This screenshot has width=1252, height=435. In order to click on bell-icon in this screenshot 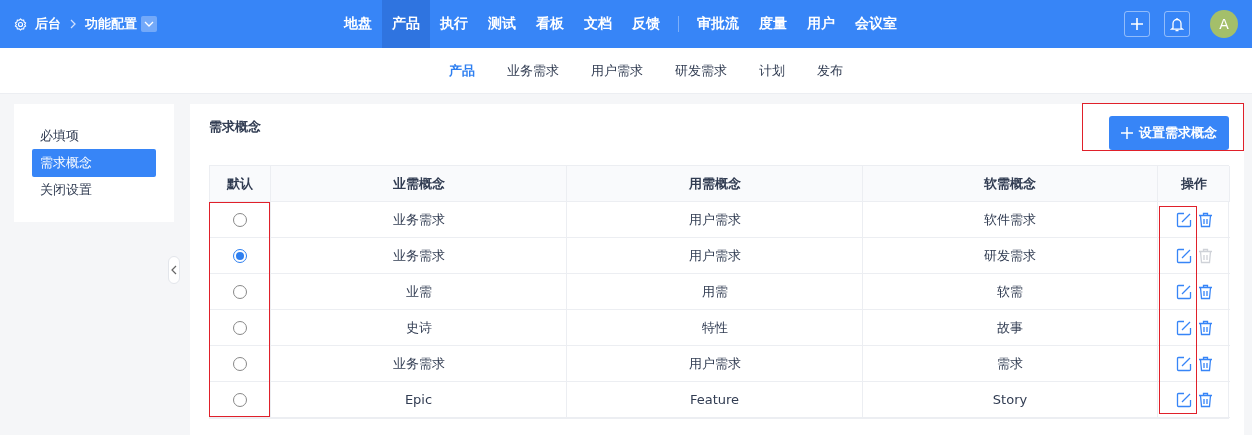, I will do `click(1177, 24)`.